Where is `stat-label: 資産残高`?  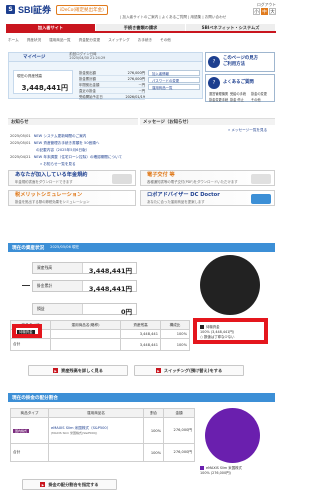 stat-label: 資産残高 is located at coordinates (58, 268).